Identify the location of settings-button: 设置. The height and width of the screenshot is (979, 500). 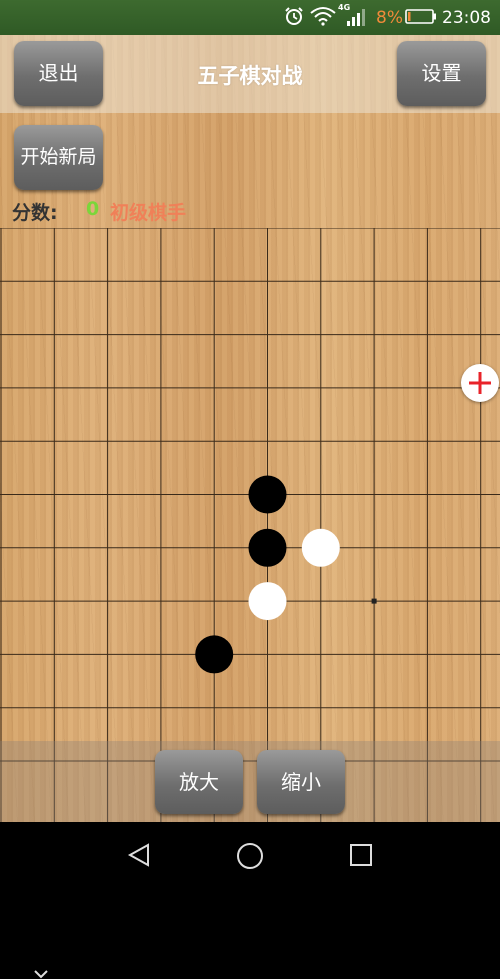
(441, 73).